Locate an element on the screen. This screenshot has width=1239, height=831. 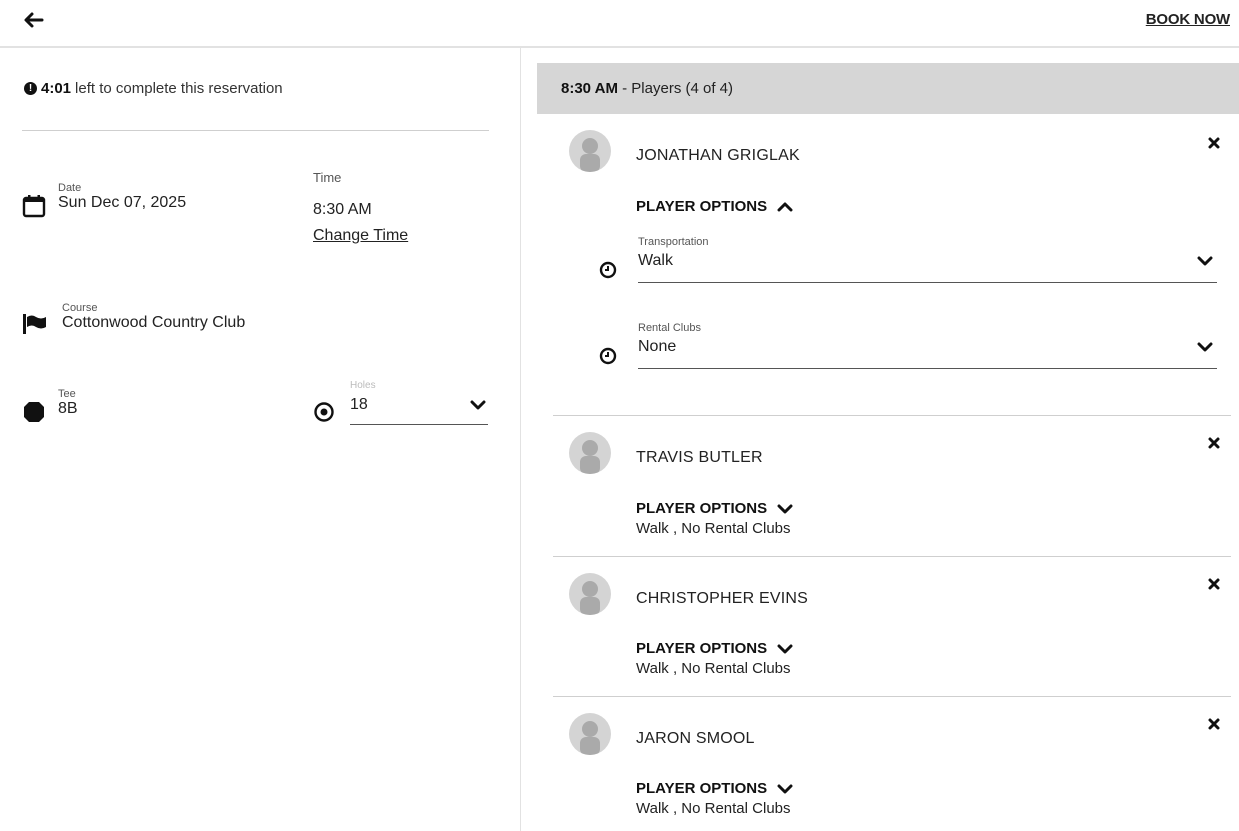
flag-icon is located at coordinates (34, 324).